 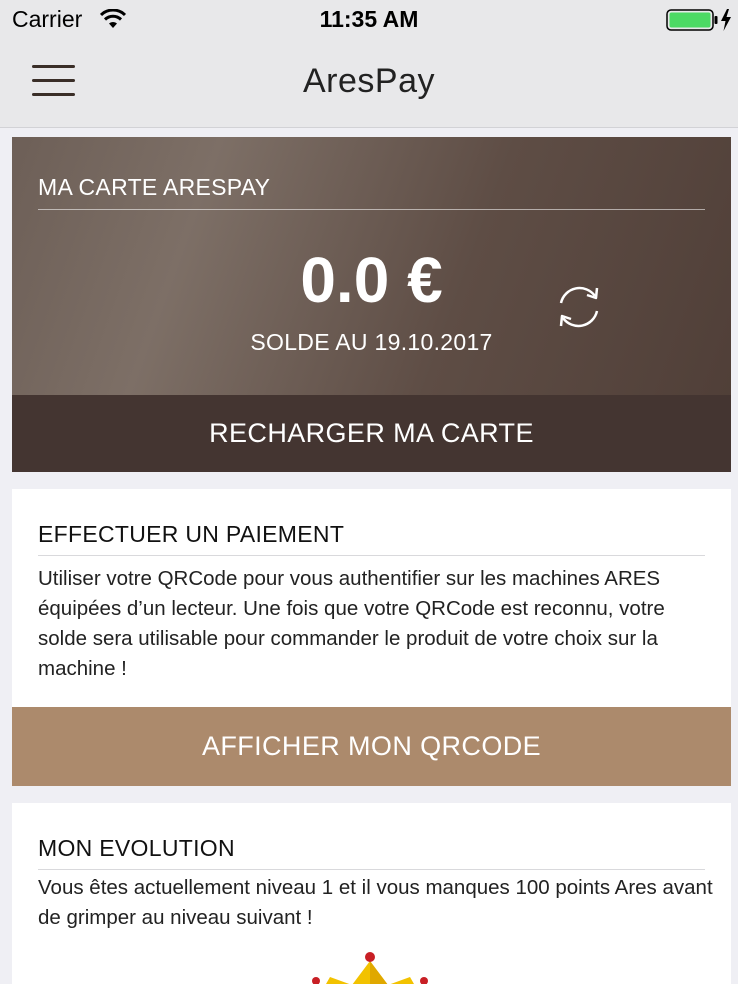 What do you see at coordinates (371, 746) in the screenshot?
I see `show-qrcode-button: AFFICHER MON QRCODE` at bounding box center [371, 746].